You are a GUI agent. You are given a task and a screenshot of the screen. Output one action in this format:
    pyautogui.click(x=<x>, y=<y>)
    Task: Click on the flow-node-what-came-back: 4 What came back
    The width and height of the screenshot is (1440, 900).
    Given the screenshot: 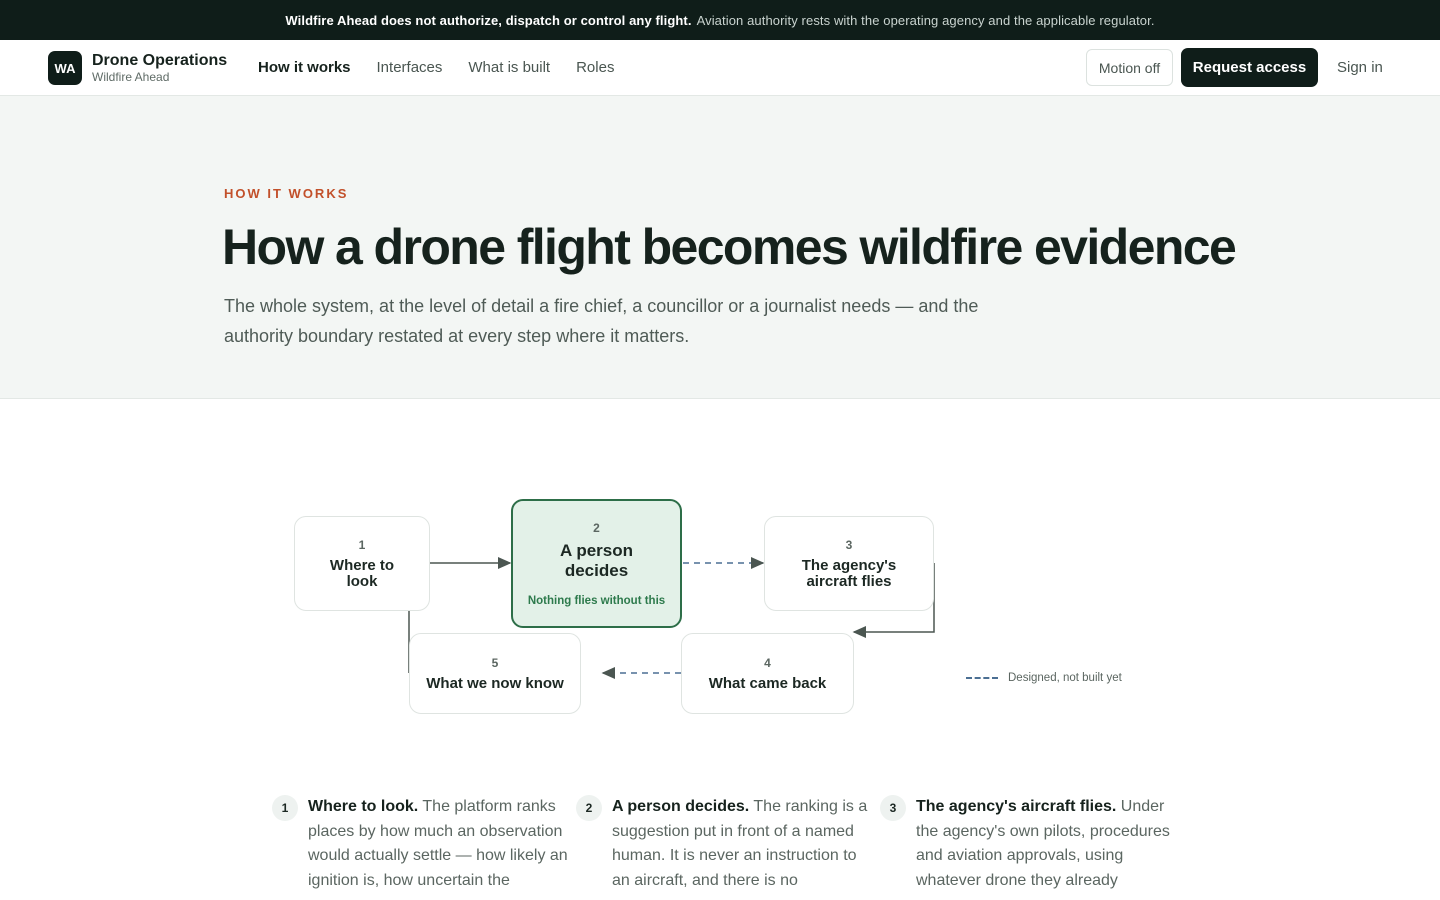 What is the action you would take?
    pyautogui.click(x=767, y=673)
    